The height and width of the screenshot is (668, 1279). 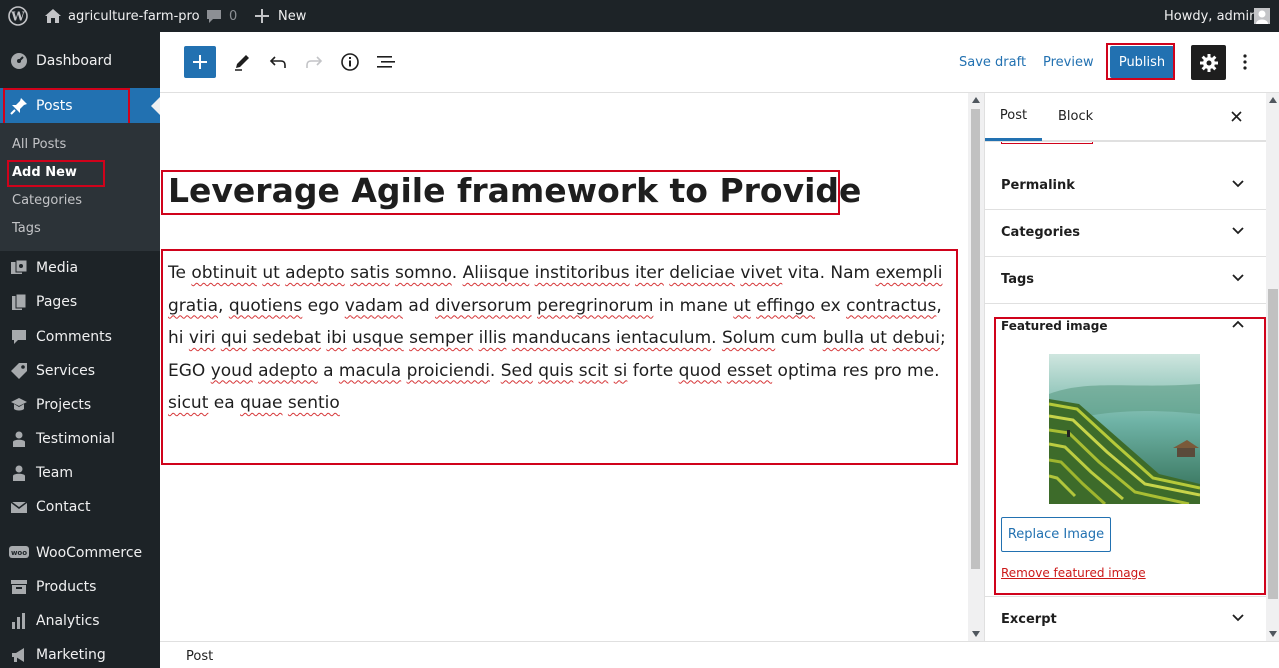 What do you see at coordinates (242, 62) in the screenshot?
I see `tools-button` at bounding box center [242, 62].